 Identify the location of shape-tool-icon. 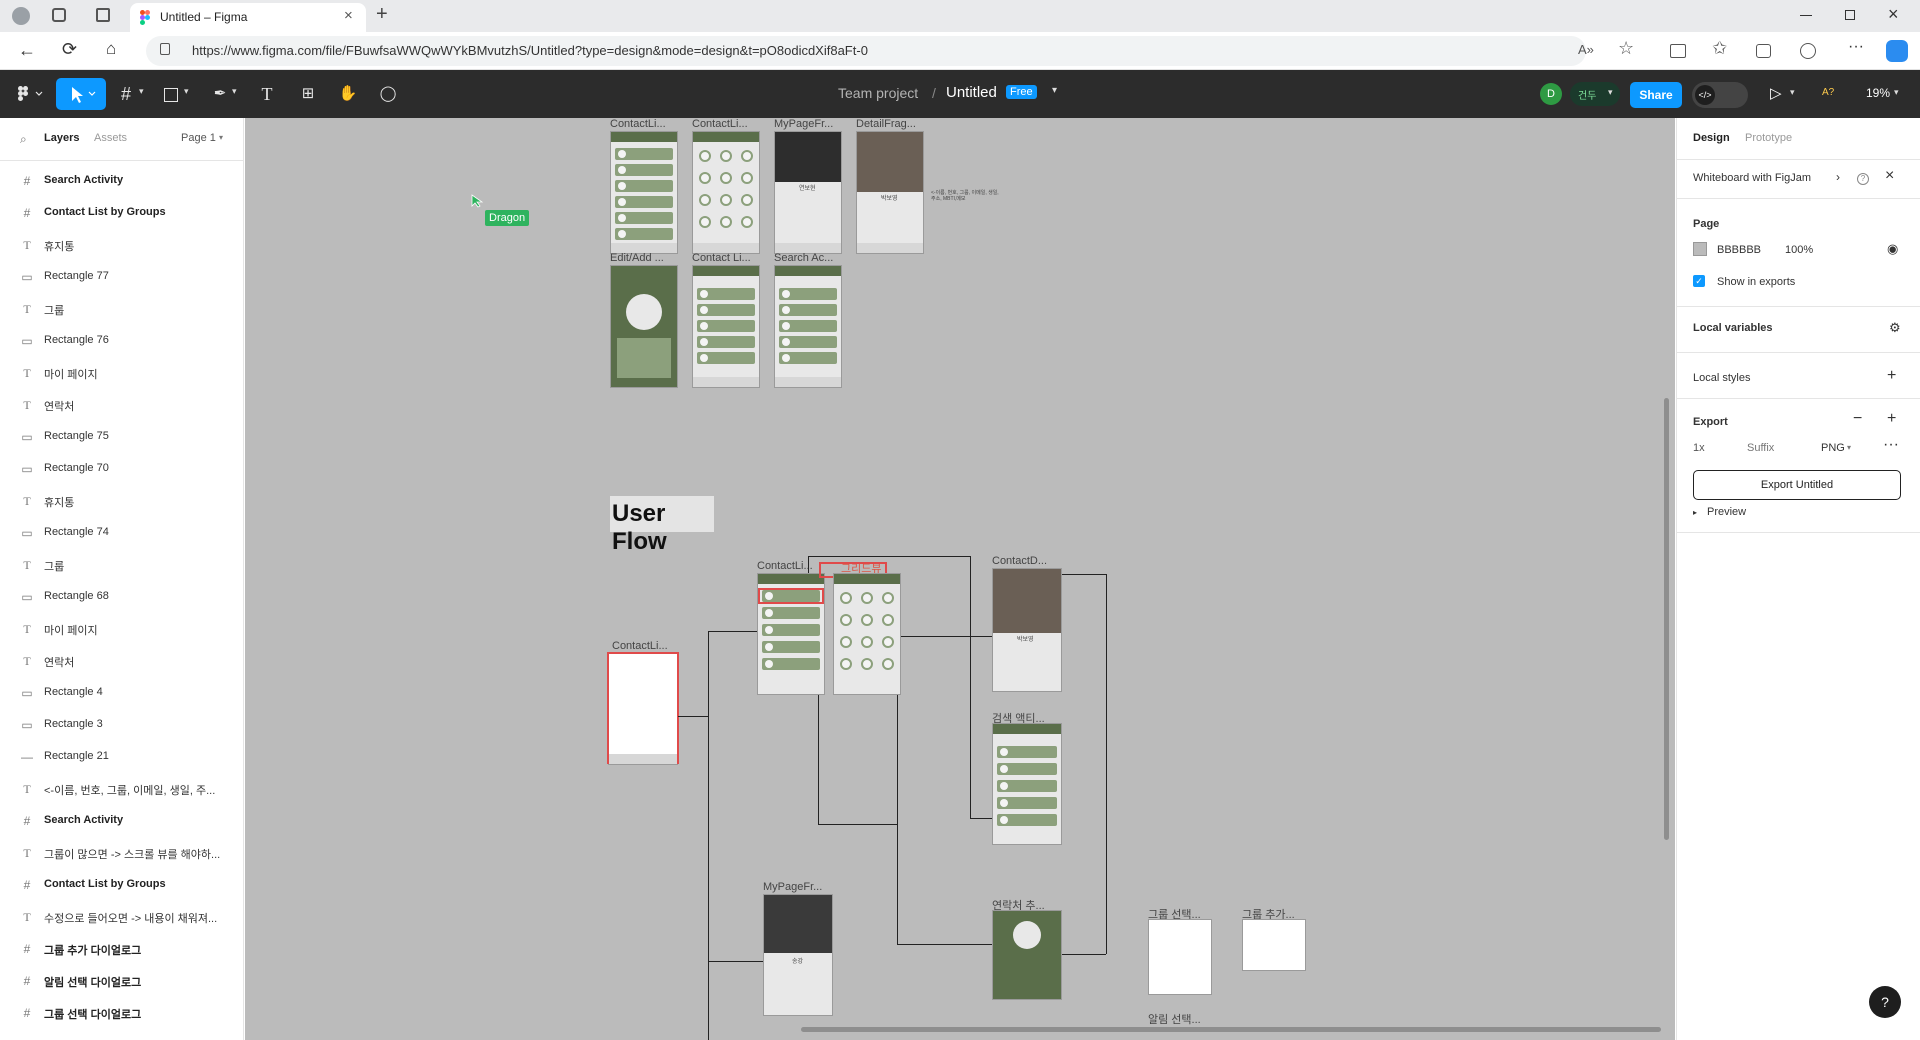
(171, 95).